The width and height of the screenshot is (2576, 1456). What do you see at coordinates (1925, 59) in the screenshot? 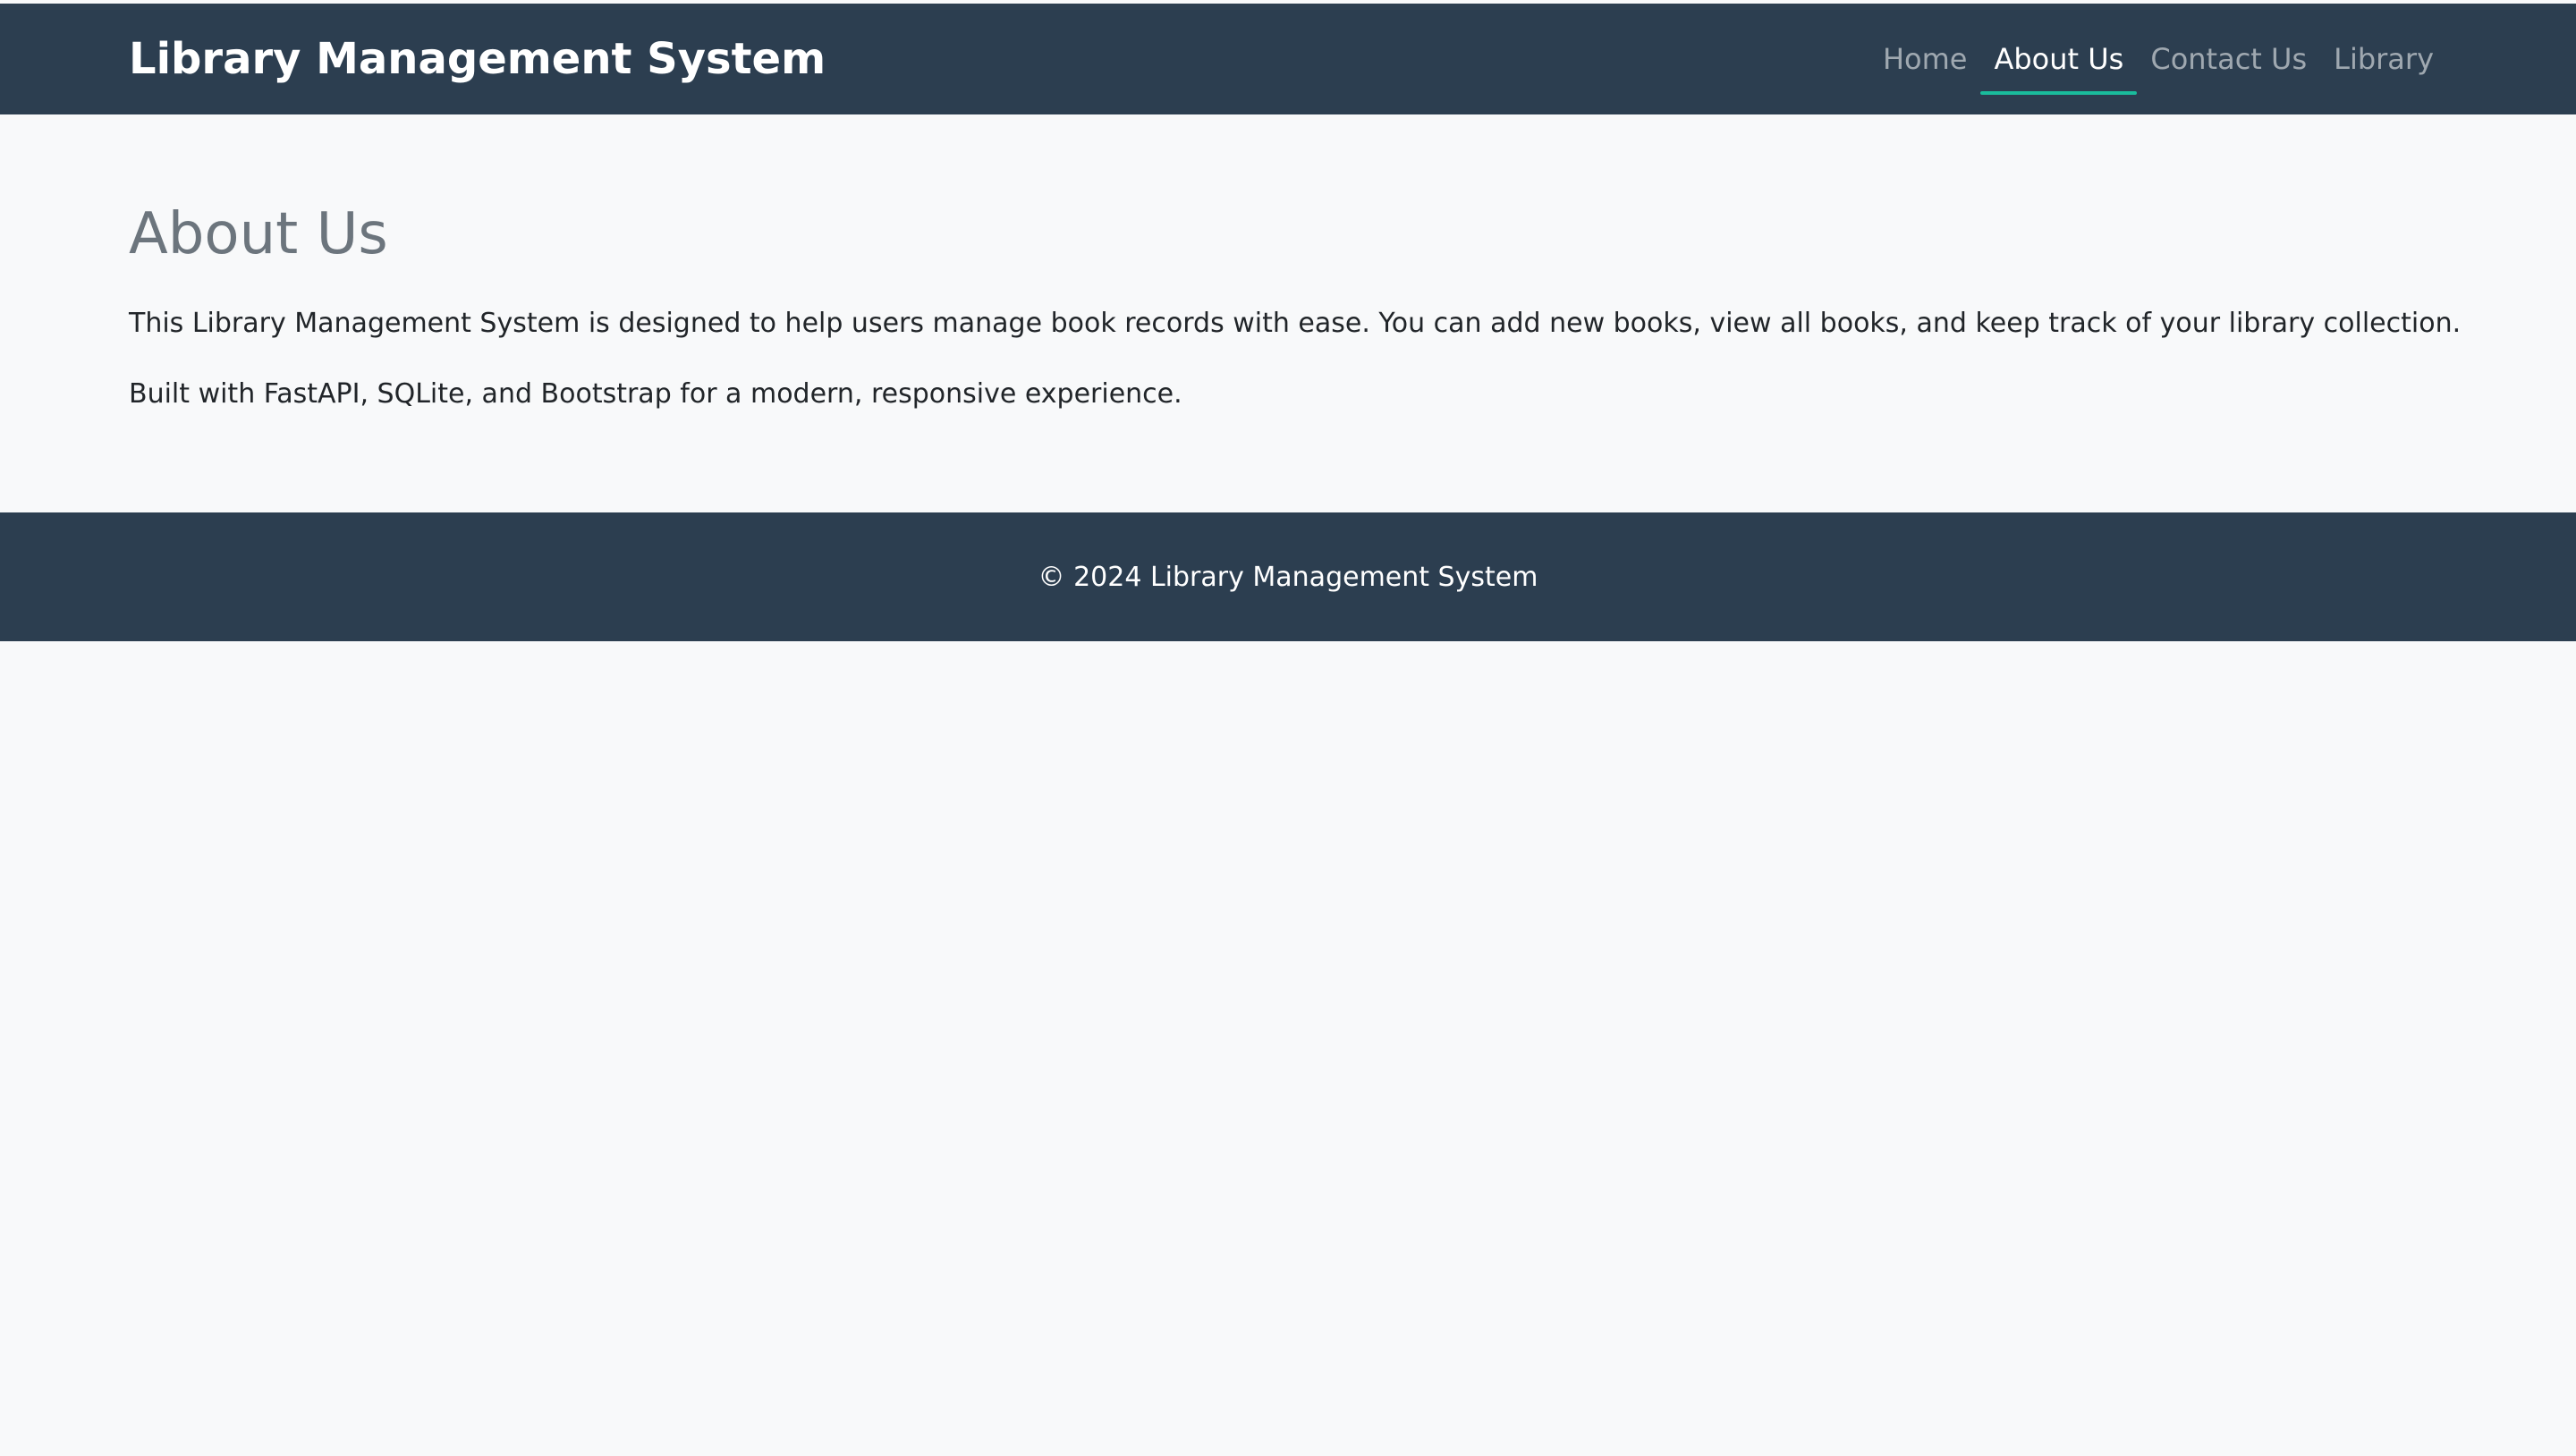
I see `nav-link-home: Home` at bounding box center [1925, 59].